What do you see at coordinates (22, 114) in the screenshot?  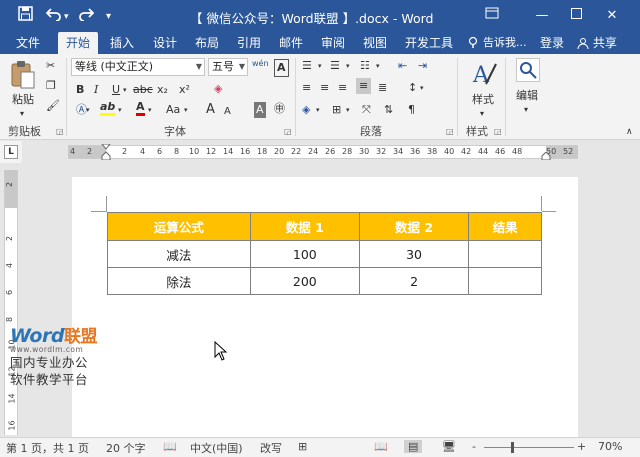 I see `paste-dropdown-icon: ▾` at bounding box center [22, 114].